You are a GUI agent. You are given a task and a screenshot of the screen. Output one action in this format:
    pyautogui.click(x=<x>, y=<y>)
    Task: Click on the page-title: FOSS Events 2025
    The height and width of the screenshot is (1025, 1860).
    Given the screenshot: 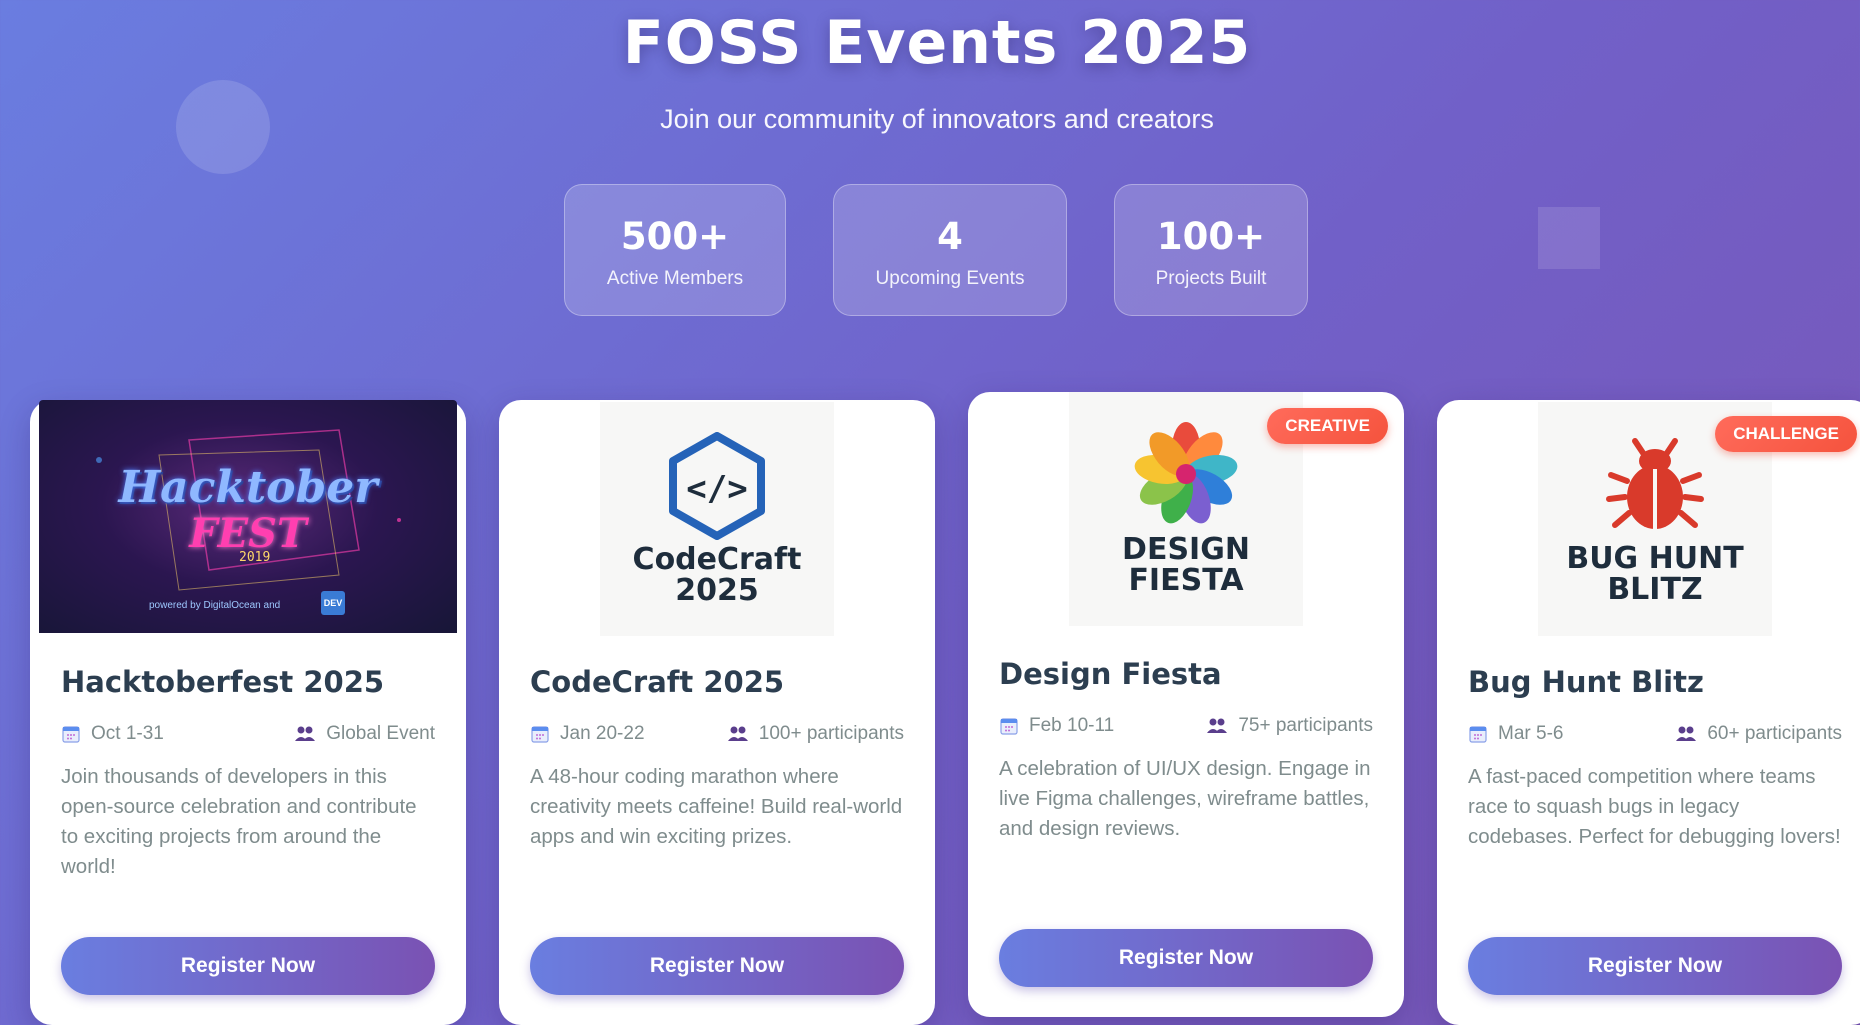 What is the action you would take?
    pyautogui.click(x=937, y=43)
    